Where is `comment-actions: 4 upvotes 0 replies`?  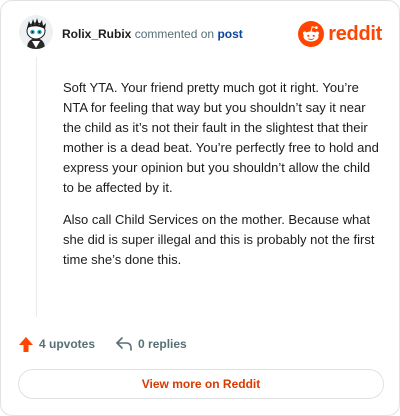
comment-actions: 4 upvotes 0 replies is located at coordinates (102, 344).